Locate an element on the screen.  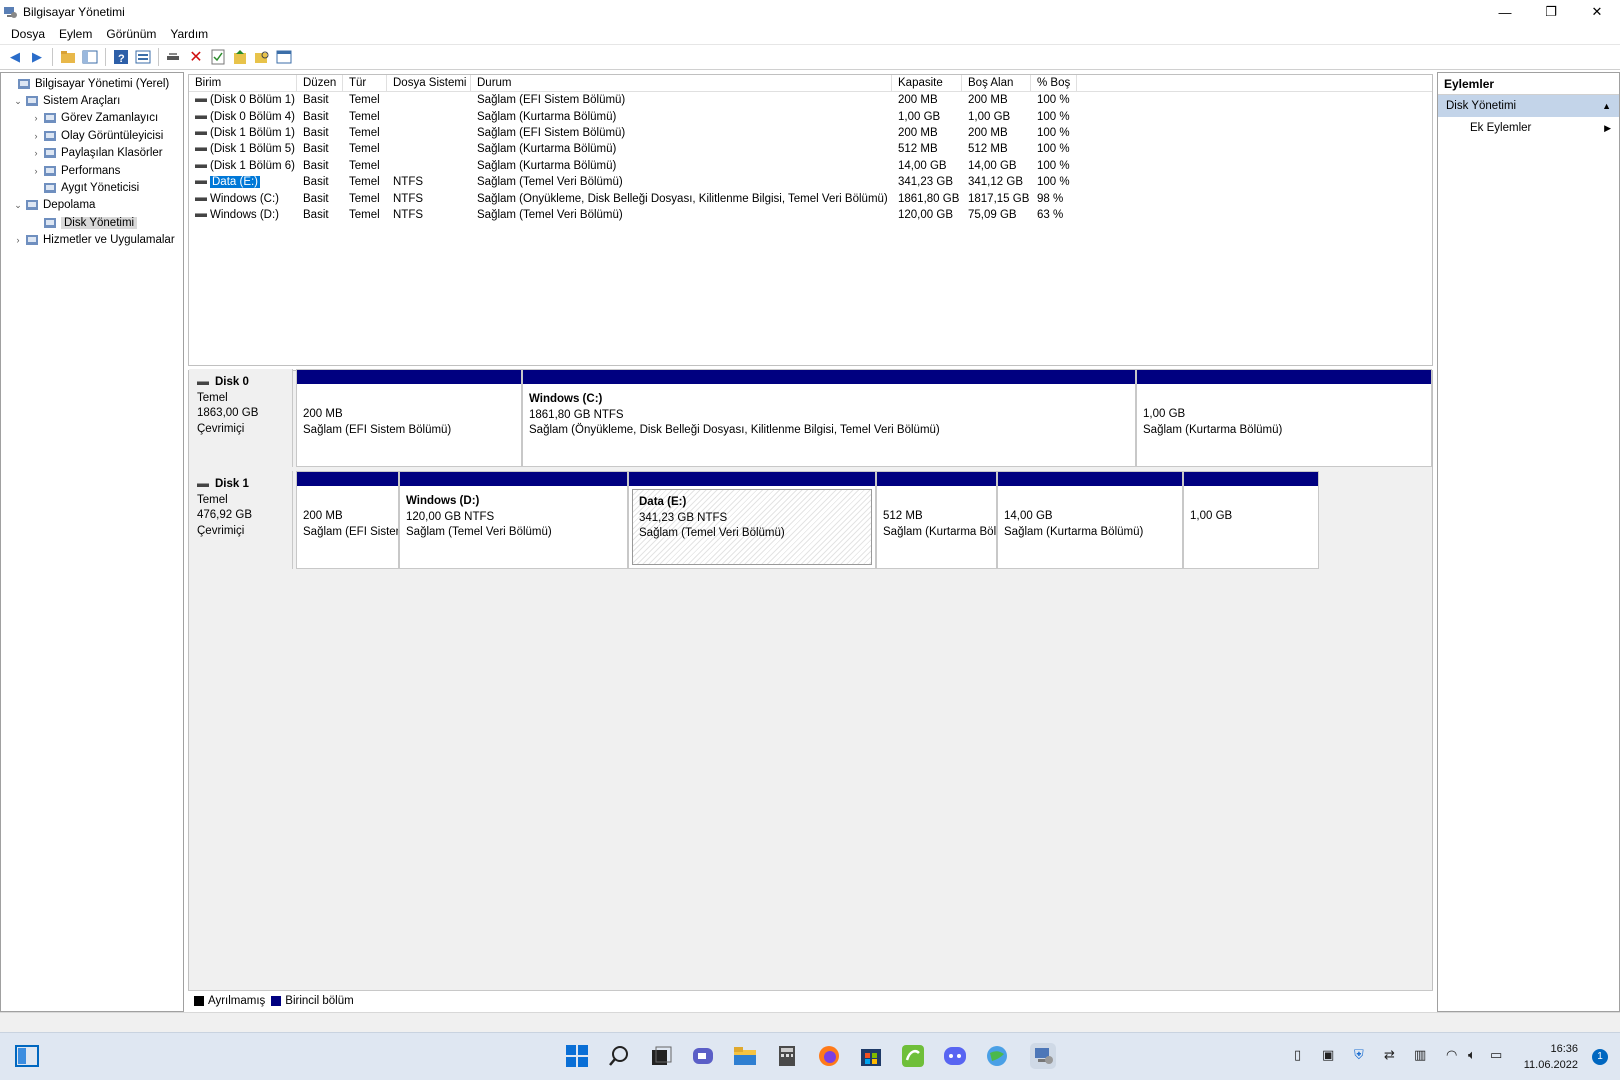
tree-item: › Görev Zamanlayıcı is located at coordinates (92, 118).